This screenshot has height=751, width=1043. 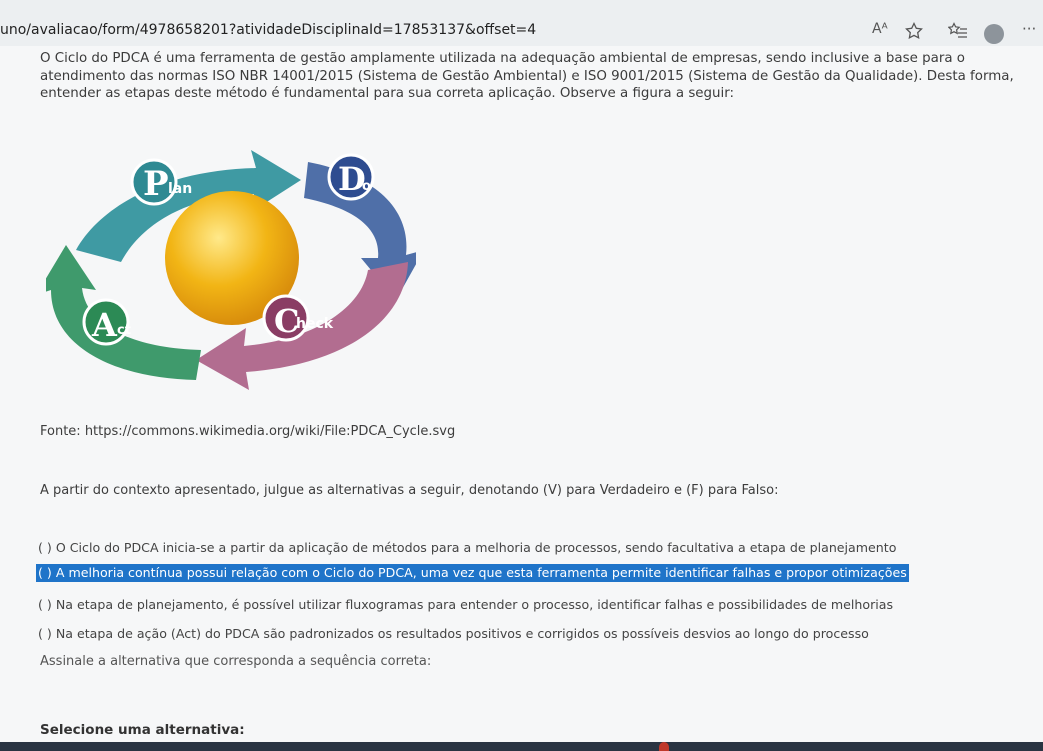 I want to click on check-label: heck, so click(x=315, y=324).